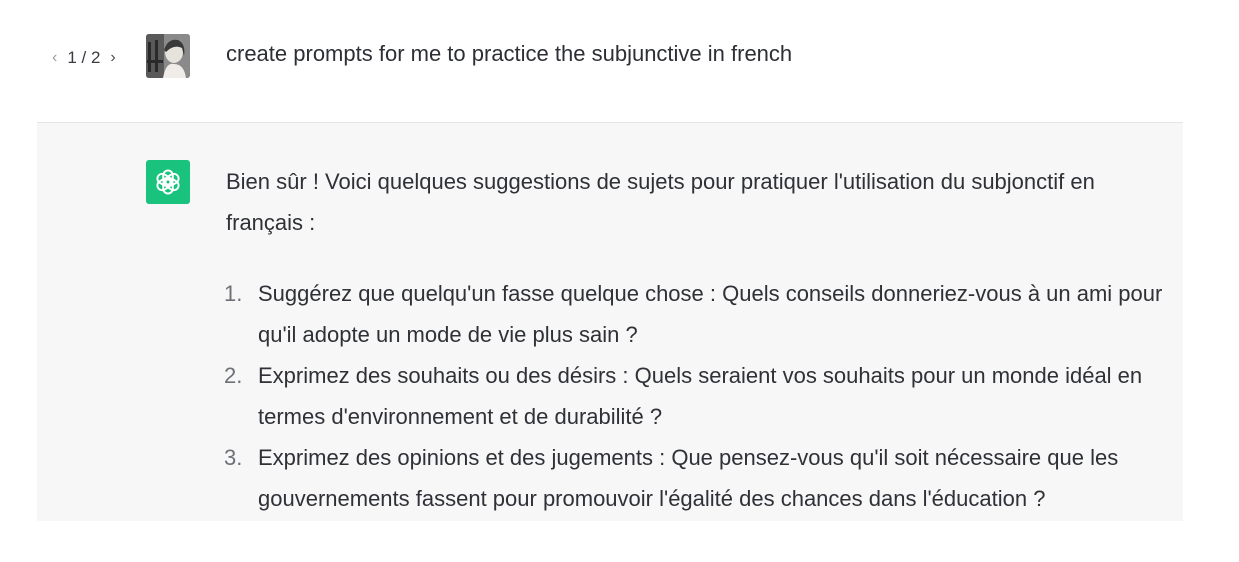  Describe the element at coordinates (168, 182) in the screenshot. I see `openai-logo-icon` at that location.